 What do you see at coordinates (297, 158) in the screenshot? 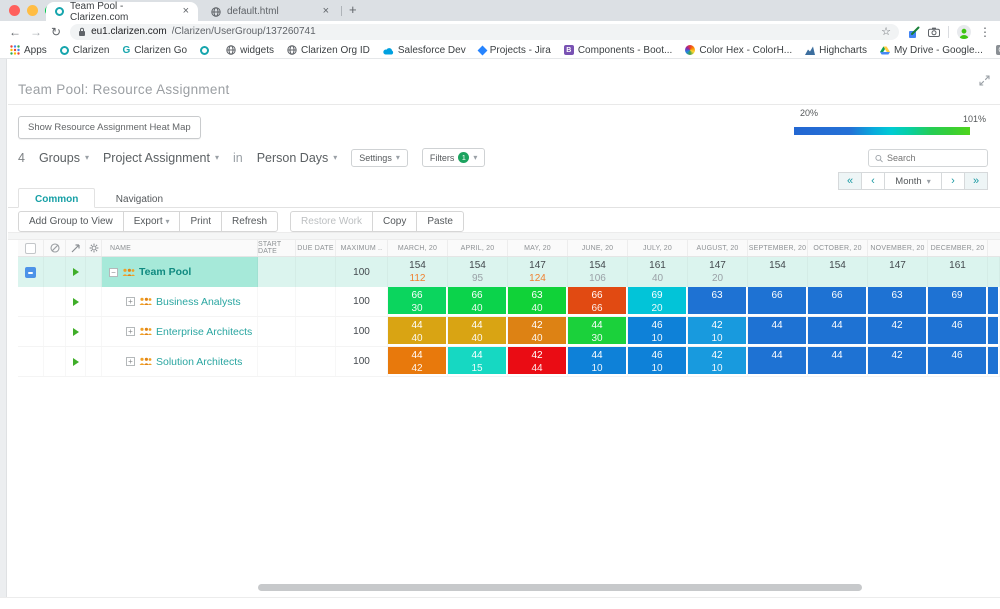
I see `units-dropdown: Person Days ▾` at bounding box center [297, 158].